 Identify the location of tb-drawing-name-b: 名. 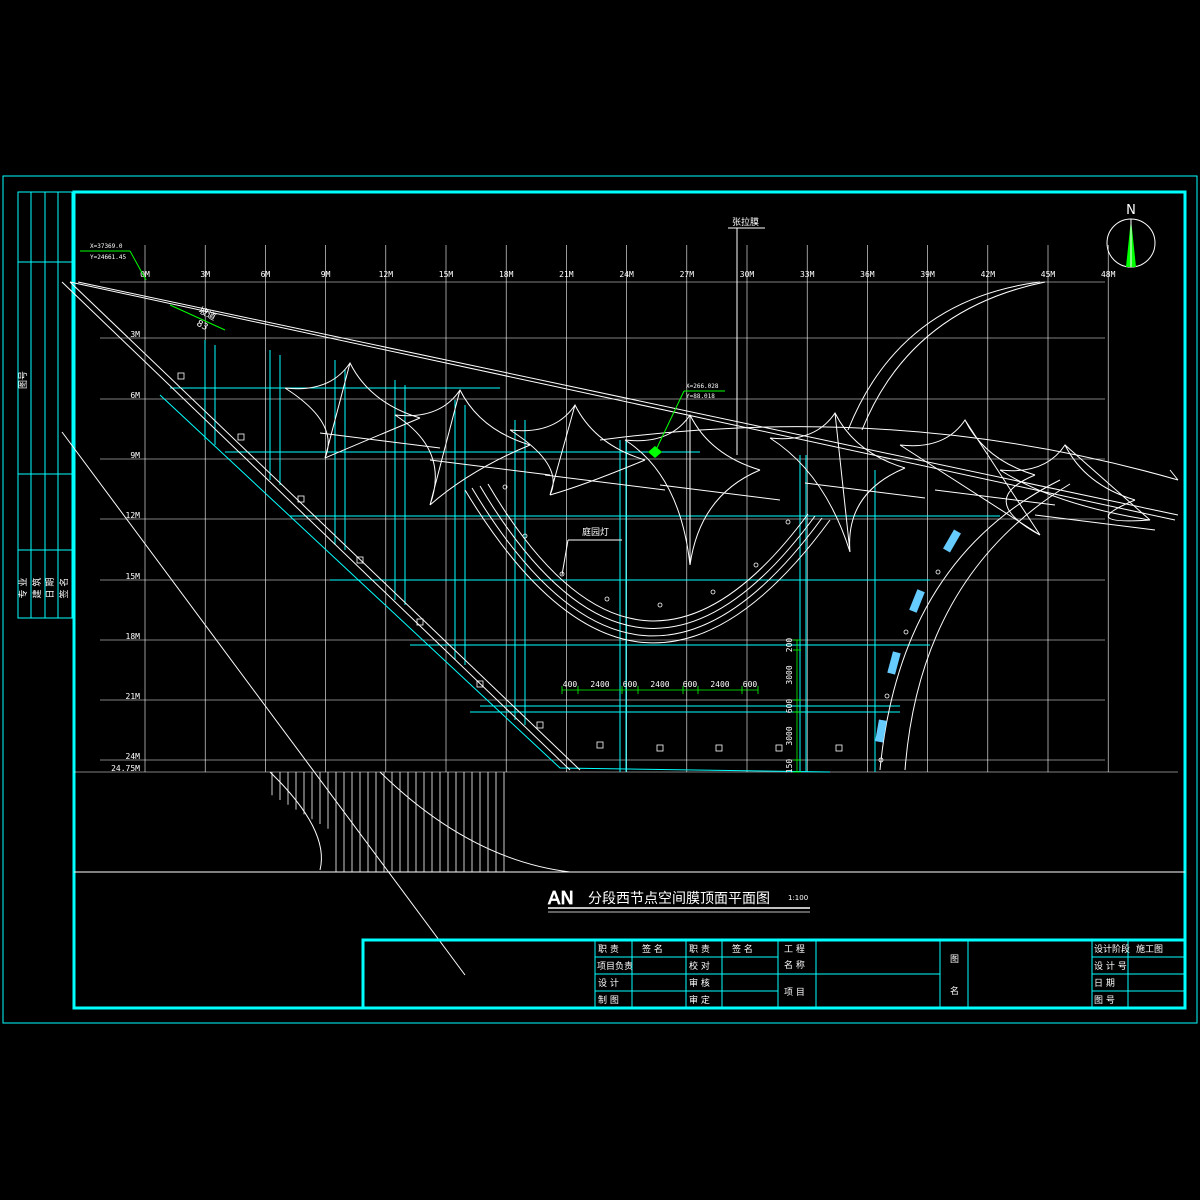
(954, 991).